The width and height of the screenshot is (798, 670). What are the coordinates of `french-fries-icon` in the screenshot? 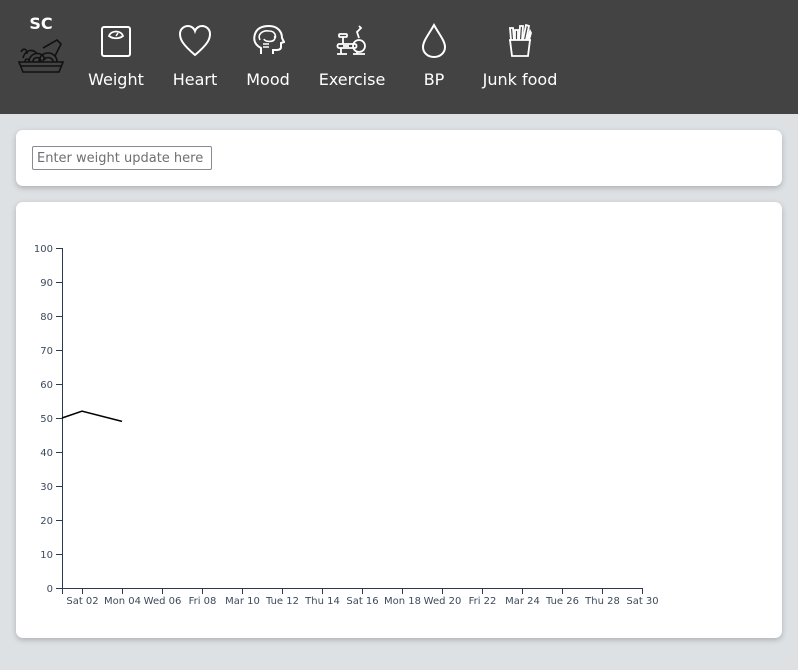 It's located at (520, 40).